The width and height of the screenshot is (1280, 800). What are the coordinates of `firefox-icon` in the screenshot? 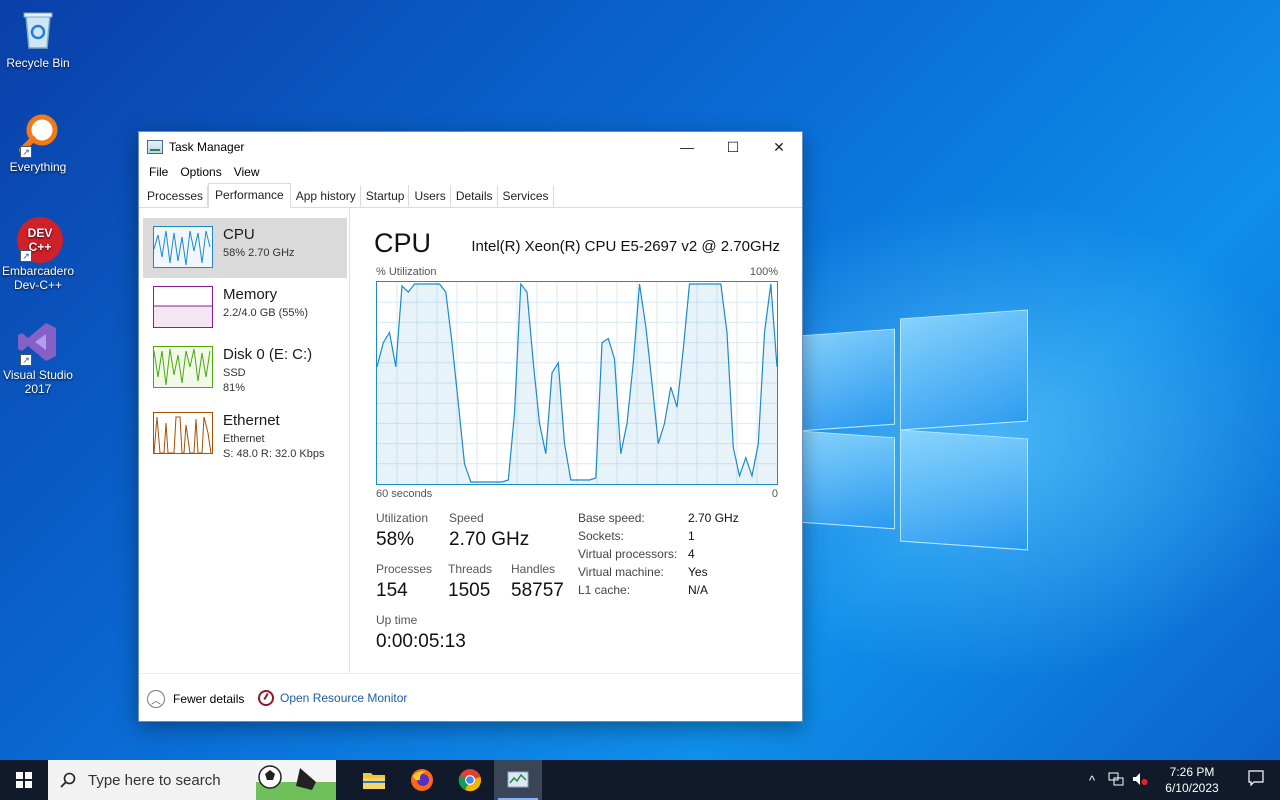 It's located at (422, 780).